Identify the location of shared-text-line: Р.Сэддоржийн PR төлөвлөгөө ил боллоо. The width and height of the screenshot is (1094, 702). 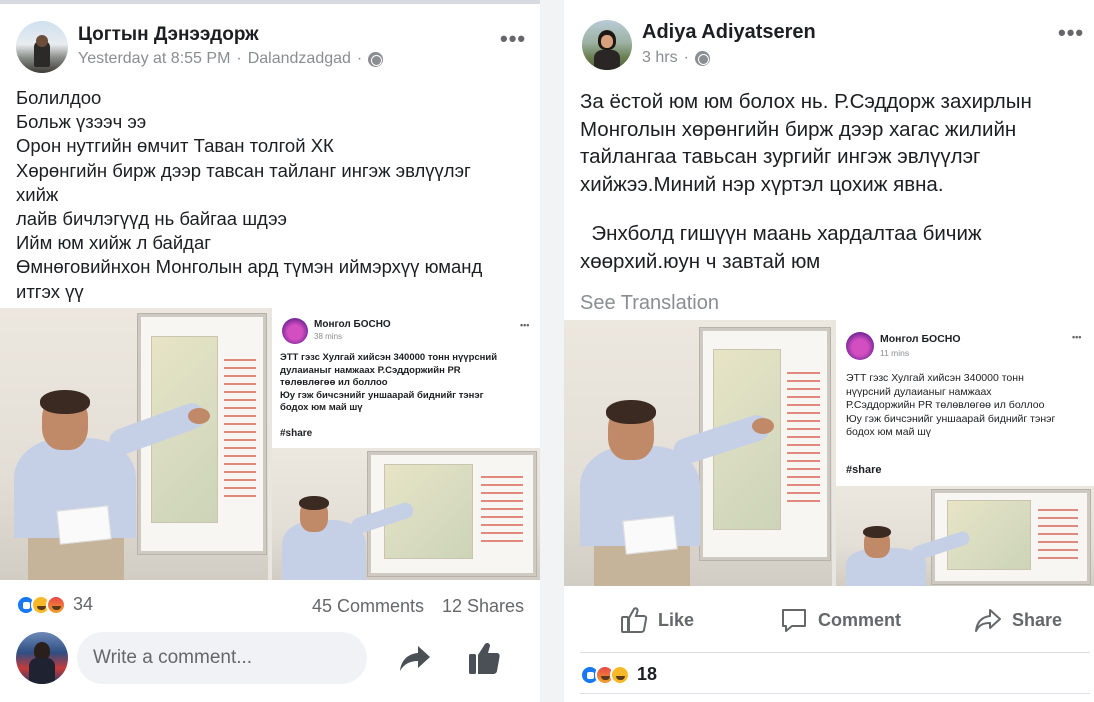
(945, 405).